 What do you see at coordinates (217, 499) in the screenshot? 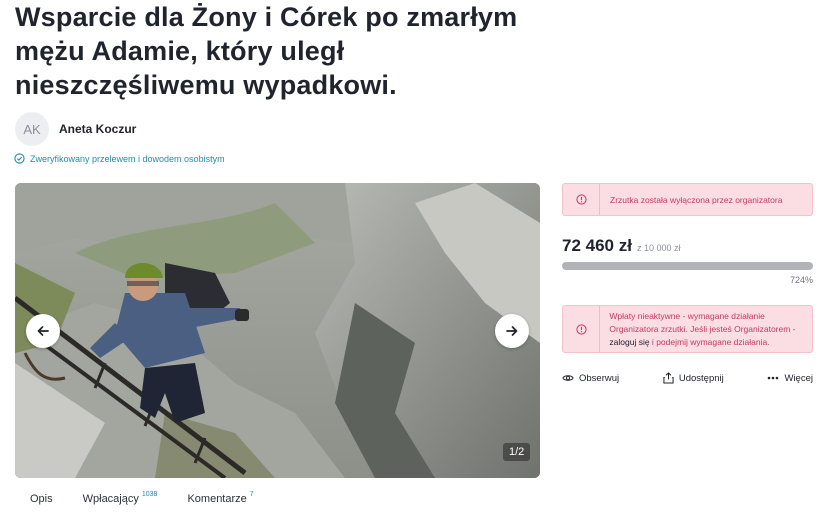
I see `tab-label: Komentarze` at bounding box center [217, 499].